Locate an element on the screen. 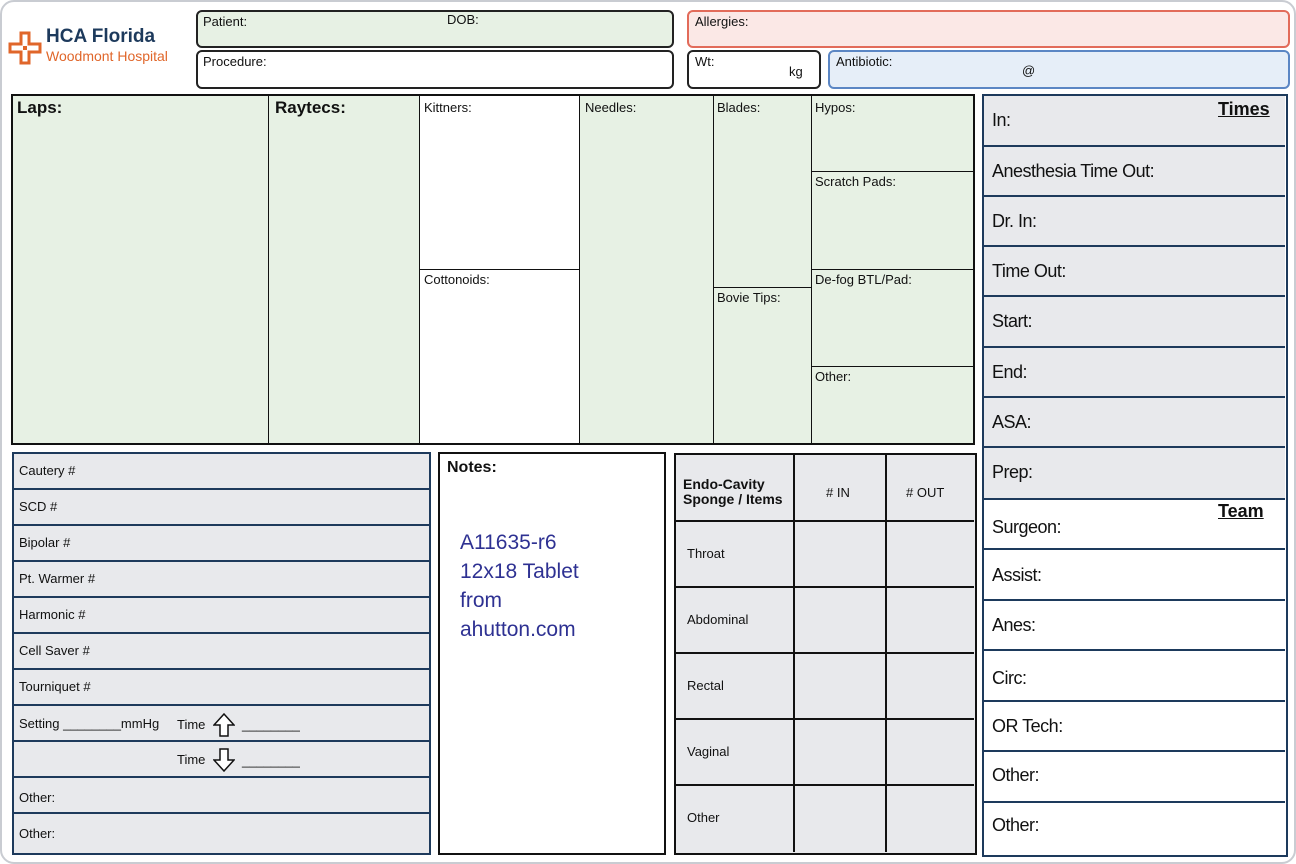  bovie-tips-box: Bovie Tips: is located at coordinates (763, 365).